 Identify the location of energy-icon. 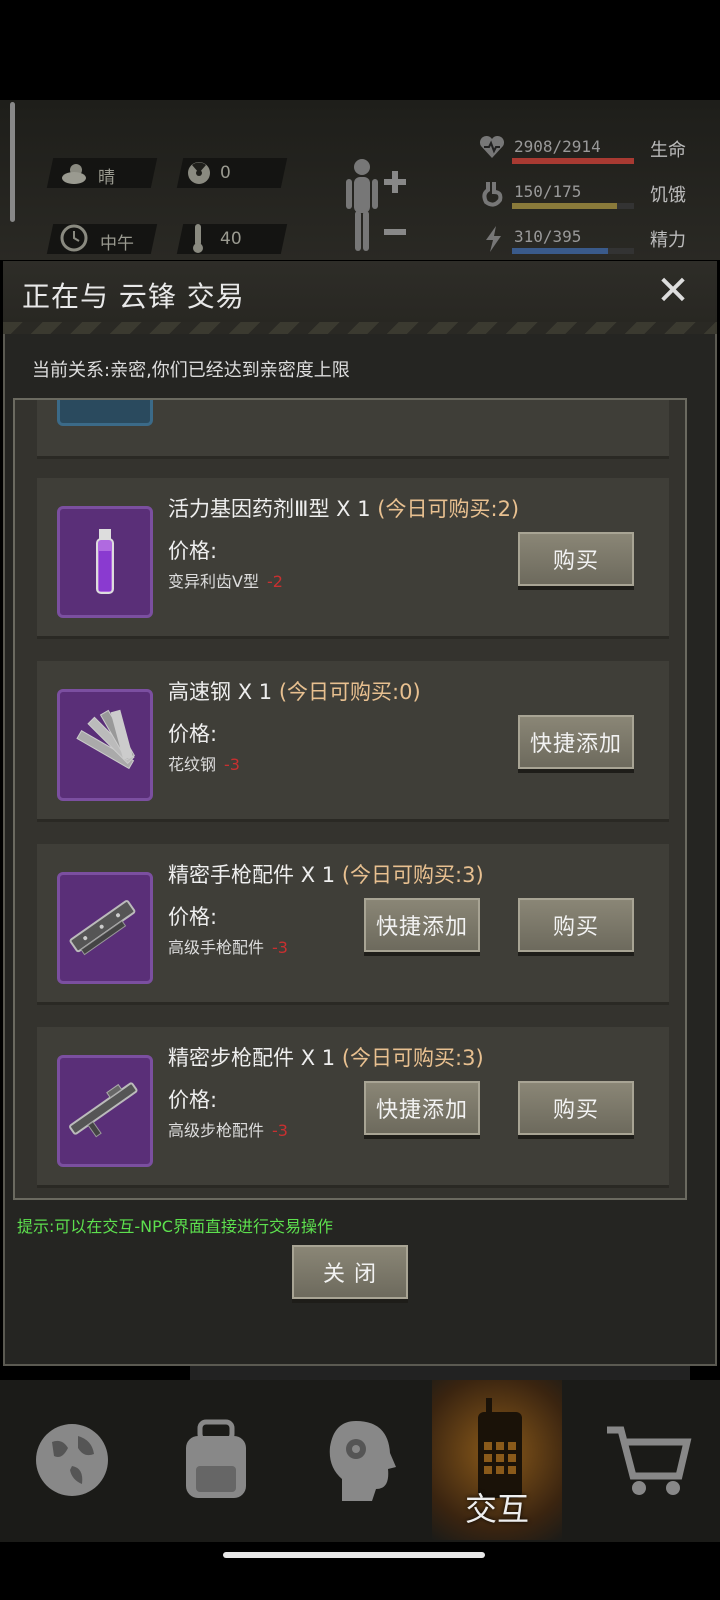
(493, 241).